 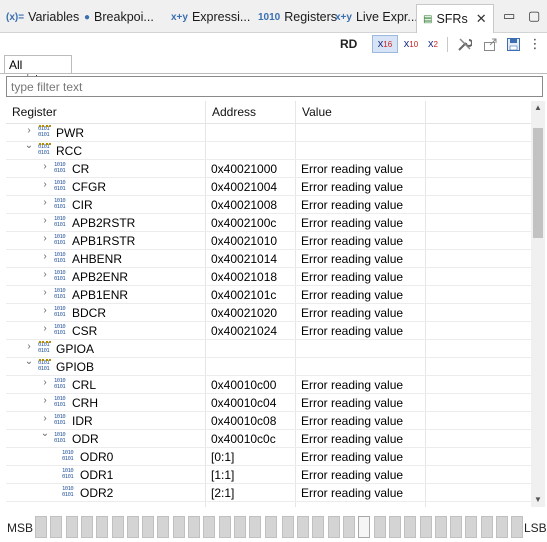 What do you see at coordinates (268, 150) in the screenshot?
I see `table-row: ⌄ 0101 0101 RCC` at bounding box center [268, 150].